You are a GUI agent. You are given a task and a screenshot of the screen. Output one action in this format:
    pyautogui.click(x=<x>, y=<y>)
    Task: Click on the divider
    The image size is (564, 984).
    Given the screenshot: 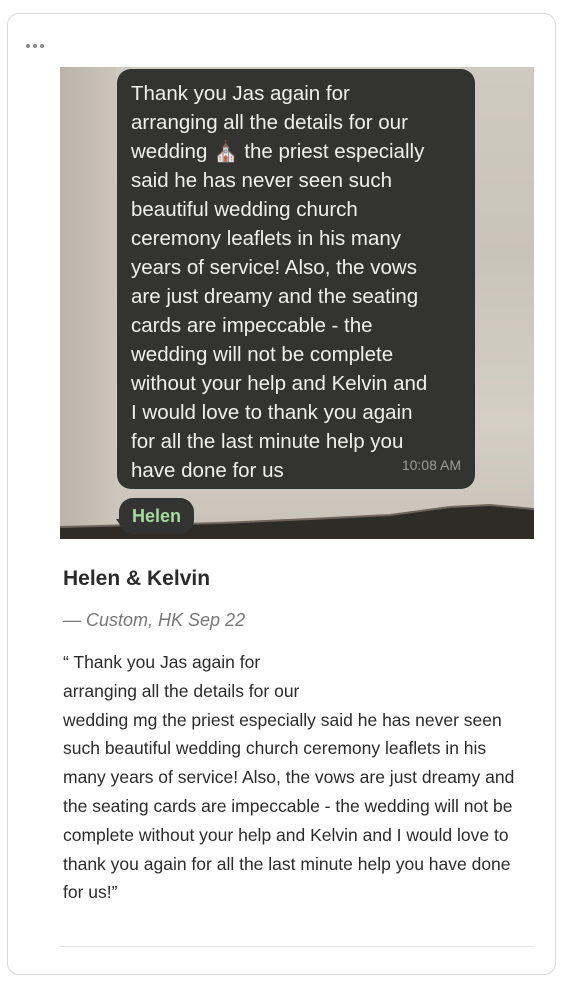 What is the action you would take?
    pyautogui.click(x=297, y=946)
    